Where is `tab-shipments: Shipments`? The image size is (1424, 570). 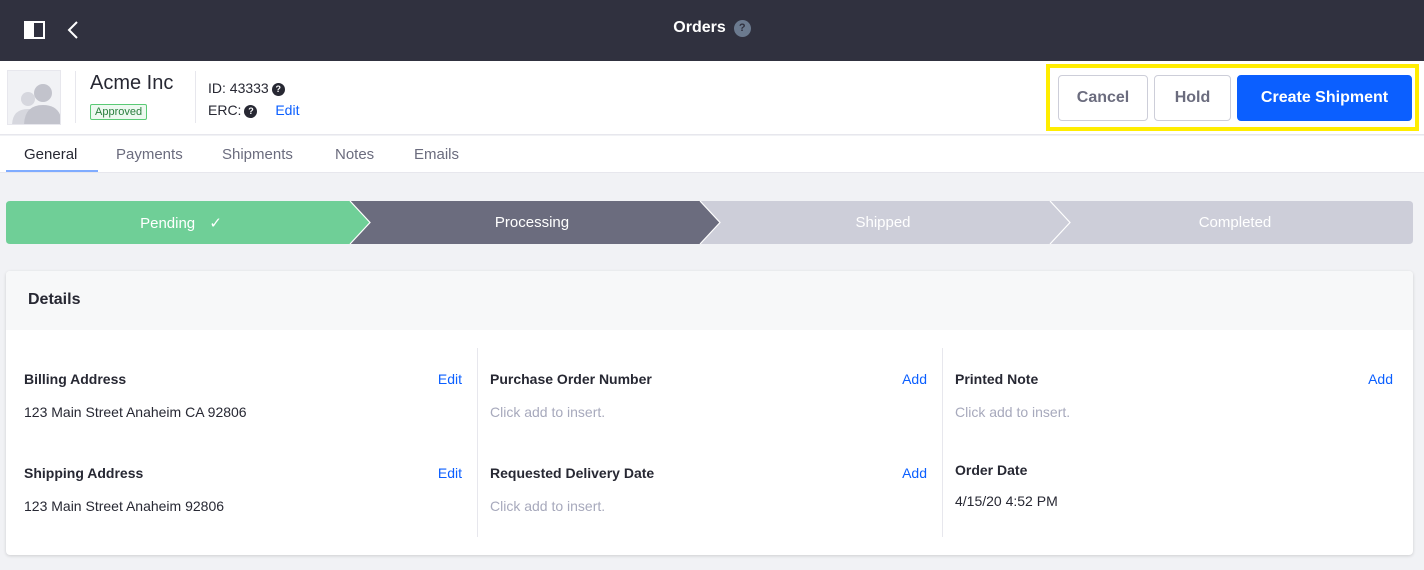
tab-shipments: Shipments is located at coordinates (257, 154).